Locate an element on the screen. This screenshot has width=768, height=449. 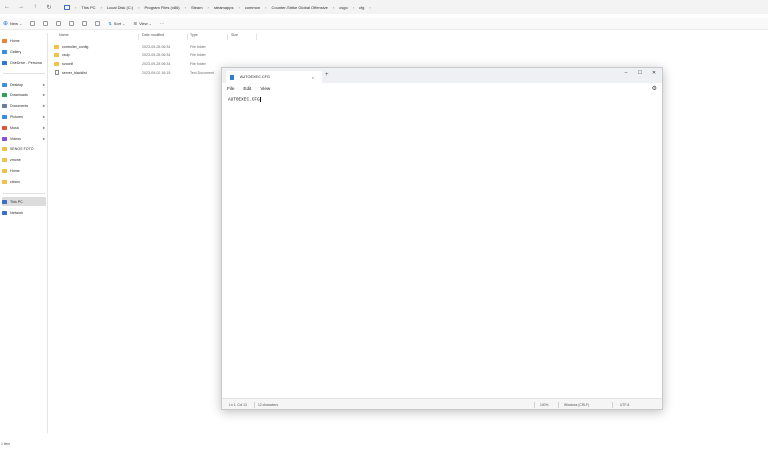
file-name: controller_config is located at coordinates (75, 46).